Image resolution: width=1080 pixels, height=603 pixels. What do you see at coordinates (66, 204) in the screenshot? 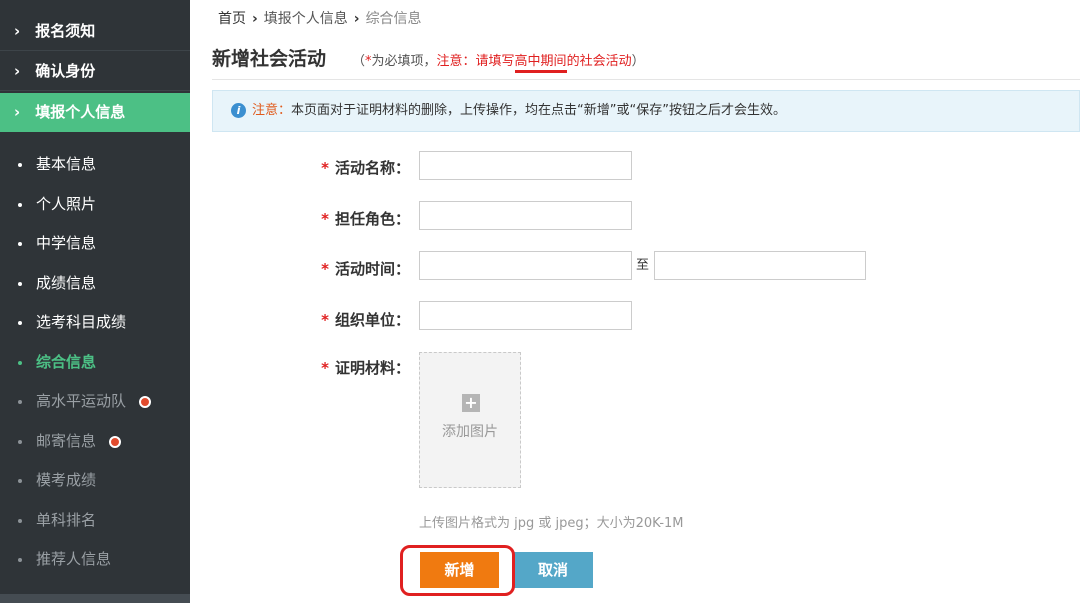
I see `sidebar-item-label: 个人照片` at bounding box center [66, 204].